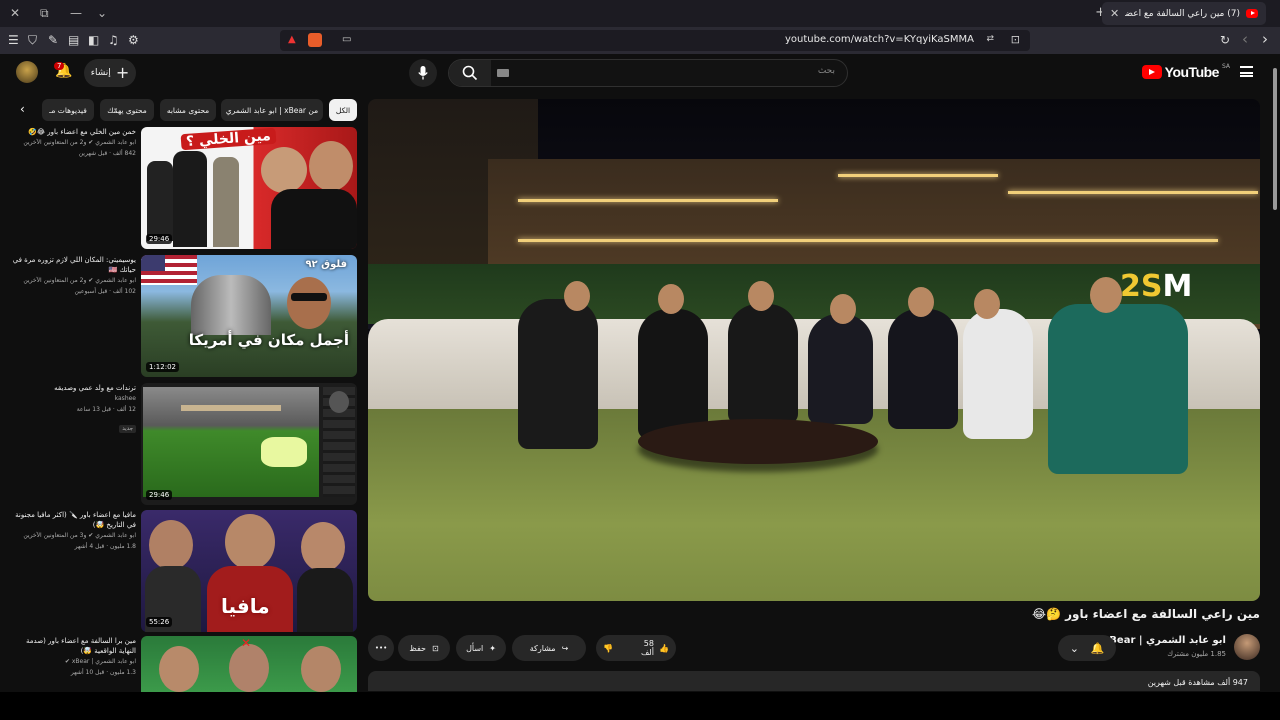  What do you see at coordinates (346, 39) in the screenshot?
I see `picture-in-picture-icon: ▭` at bounding box center [346, 39].